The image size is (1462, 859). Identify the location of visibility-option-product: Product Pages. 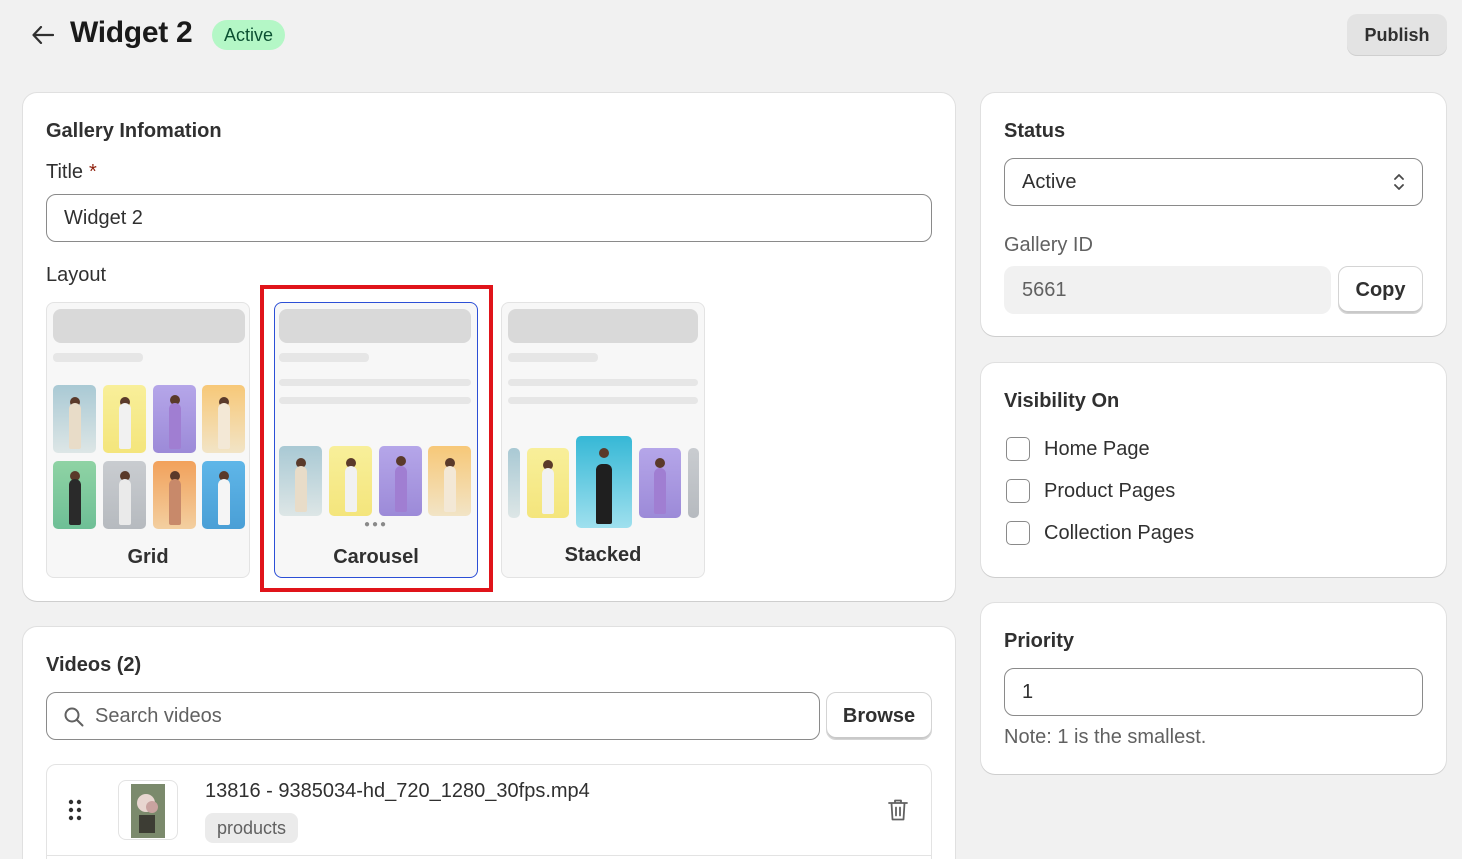
(1090, 491).